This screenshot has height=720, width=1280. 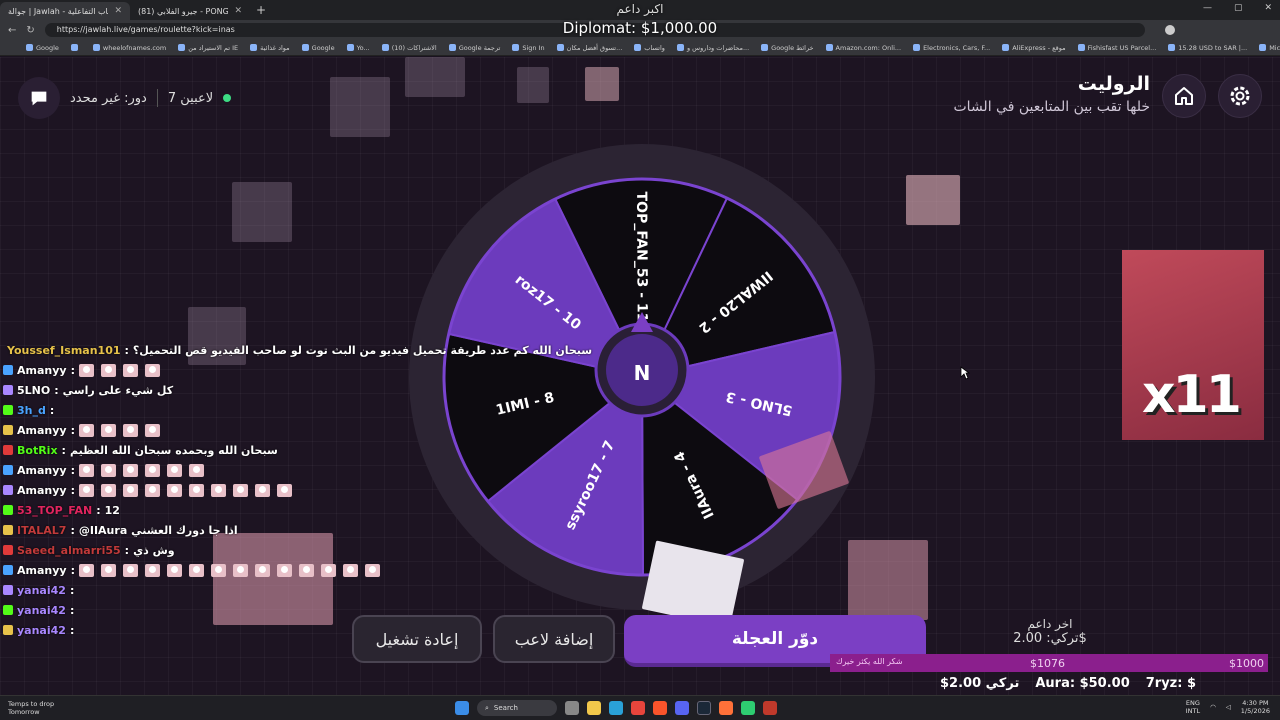 I want to click on settings-button, so click(x=1240, y=96).